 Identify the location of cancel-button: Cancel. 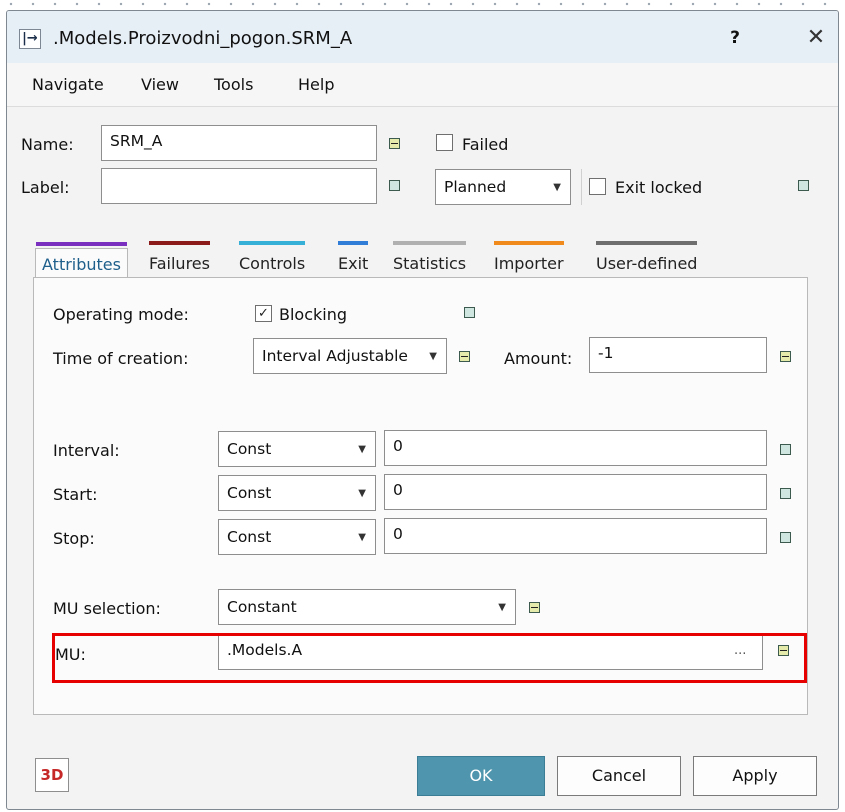
(619, 776).